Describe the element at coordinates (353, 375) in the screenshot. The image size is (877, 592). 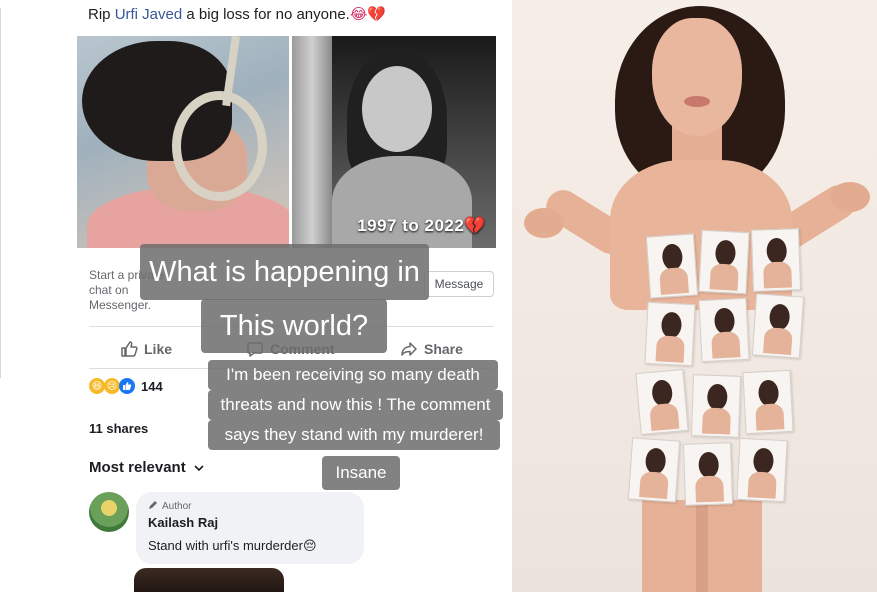
I see `caption-story-line1: I'm been receiving so many death` at that location.